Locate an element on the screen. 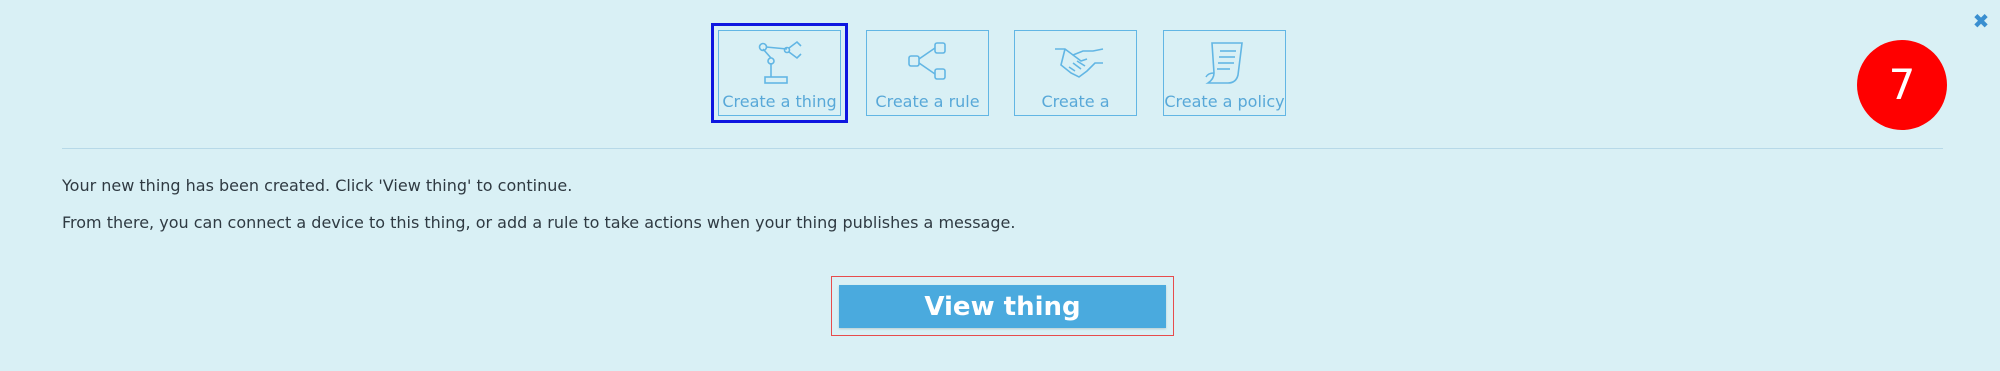  tile-label: Create a rule is located at coordinates (927, 101).